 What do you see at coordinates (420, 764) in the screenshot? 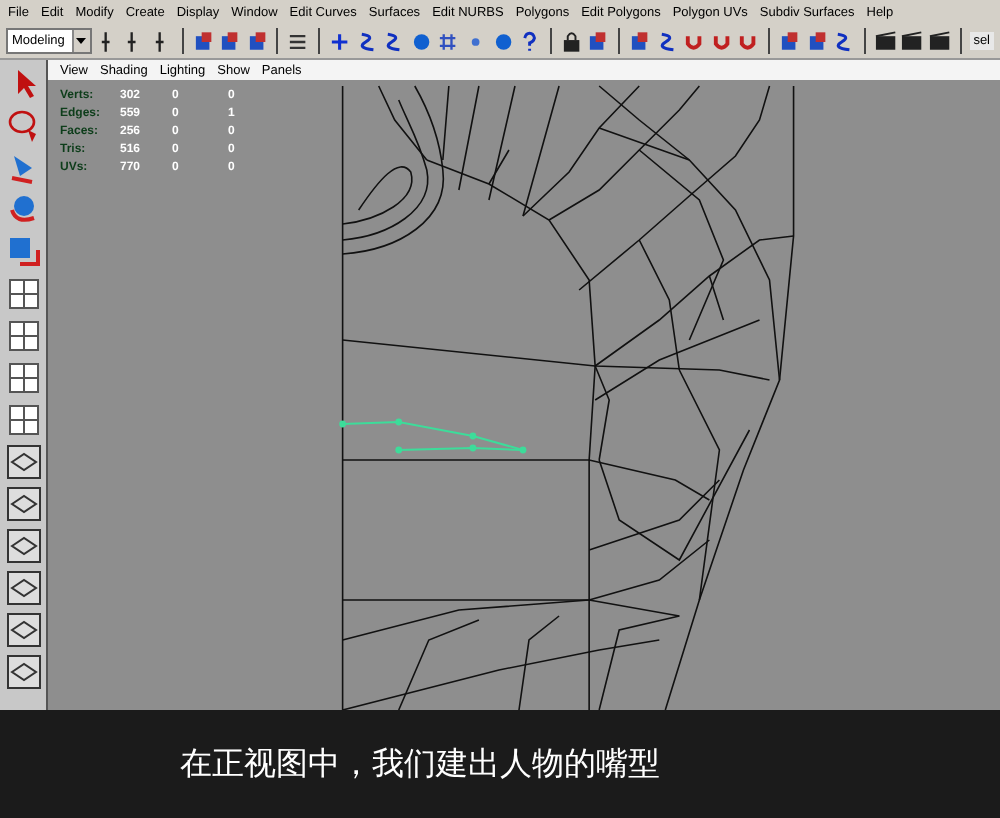
I see `subtitle: 在正视图中，我们建出人物的嘴型` at bounding box center [420, 764].